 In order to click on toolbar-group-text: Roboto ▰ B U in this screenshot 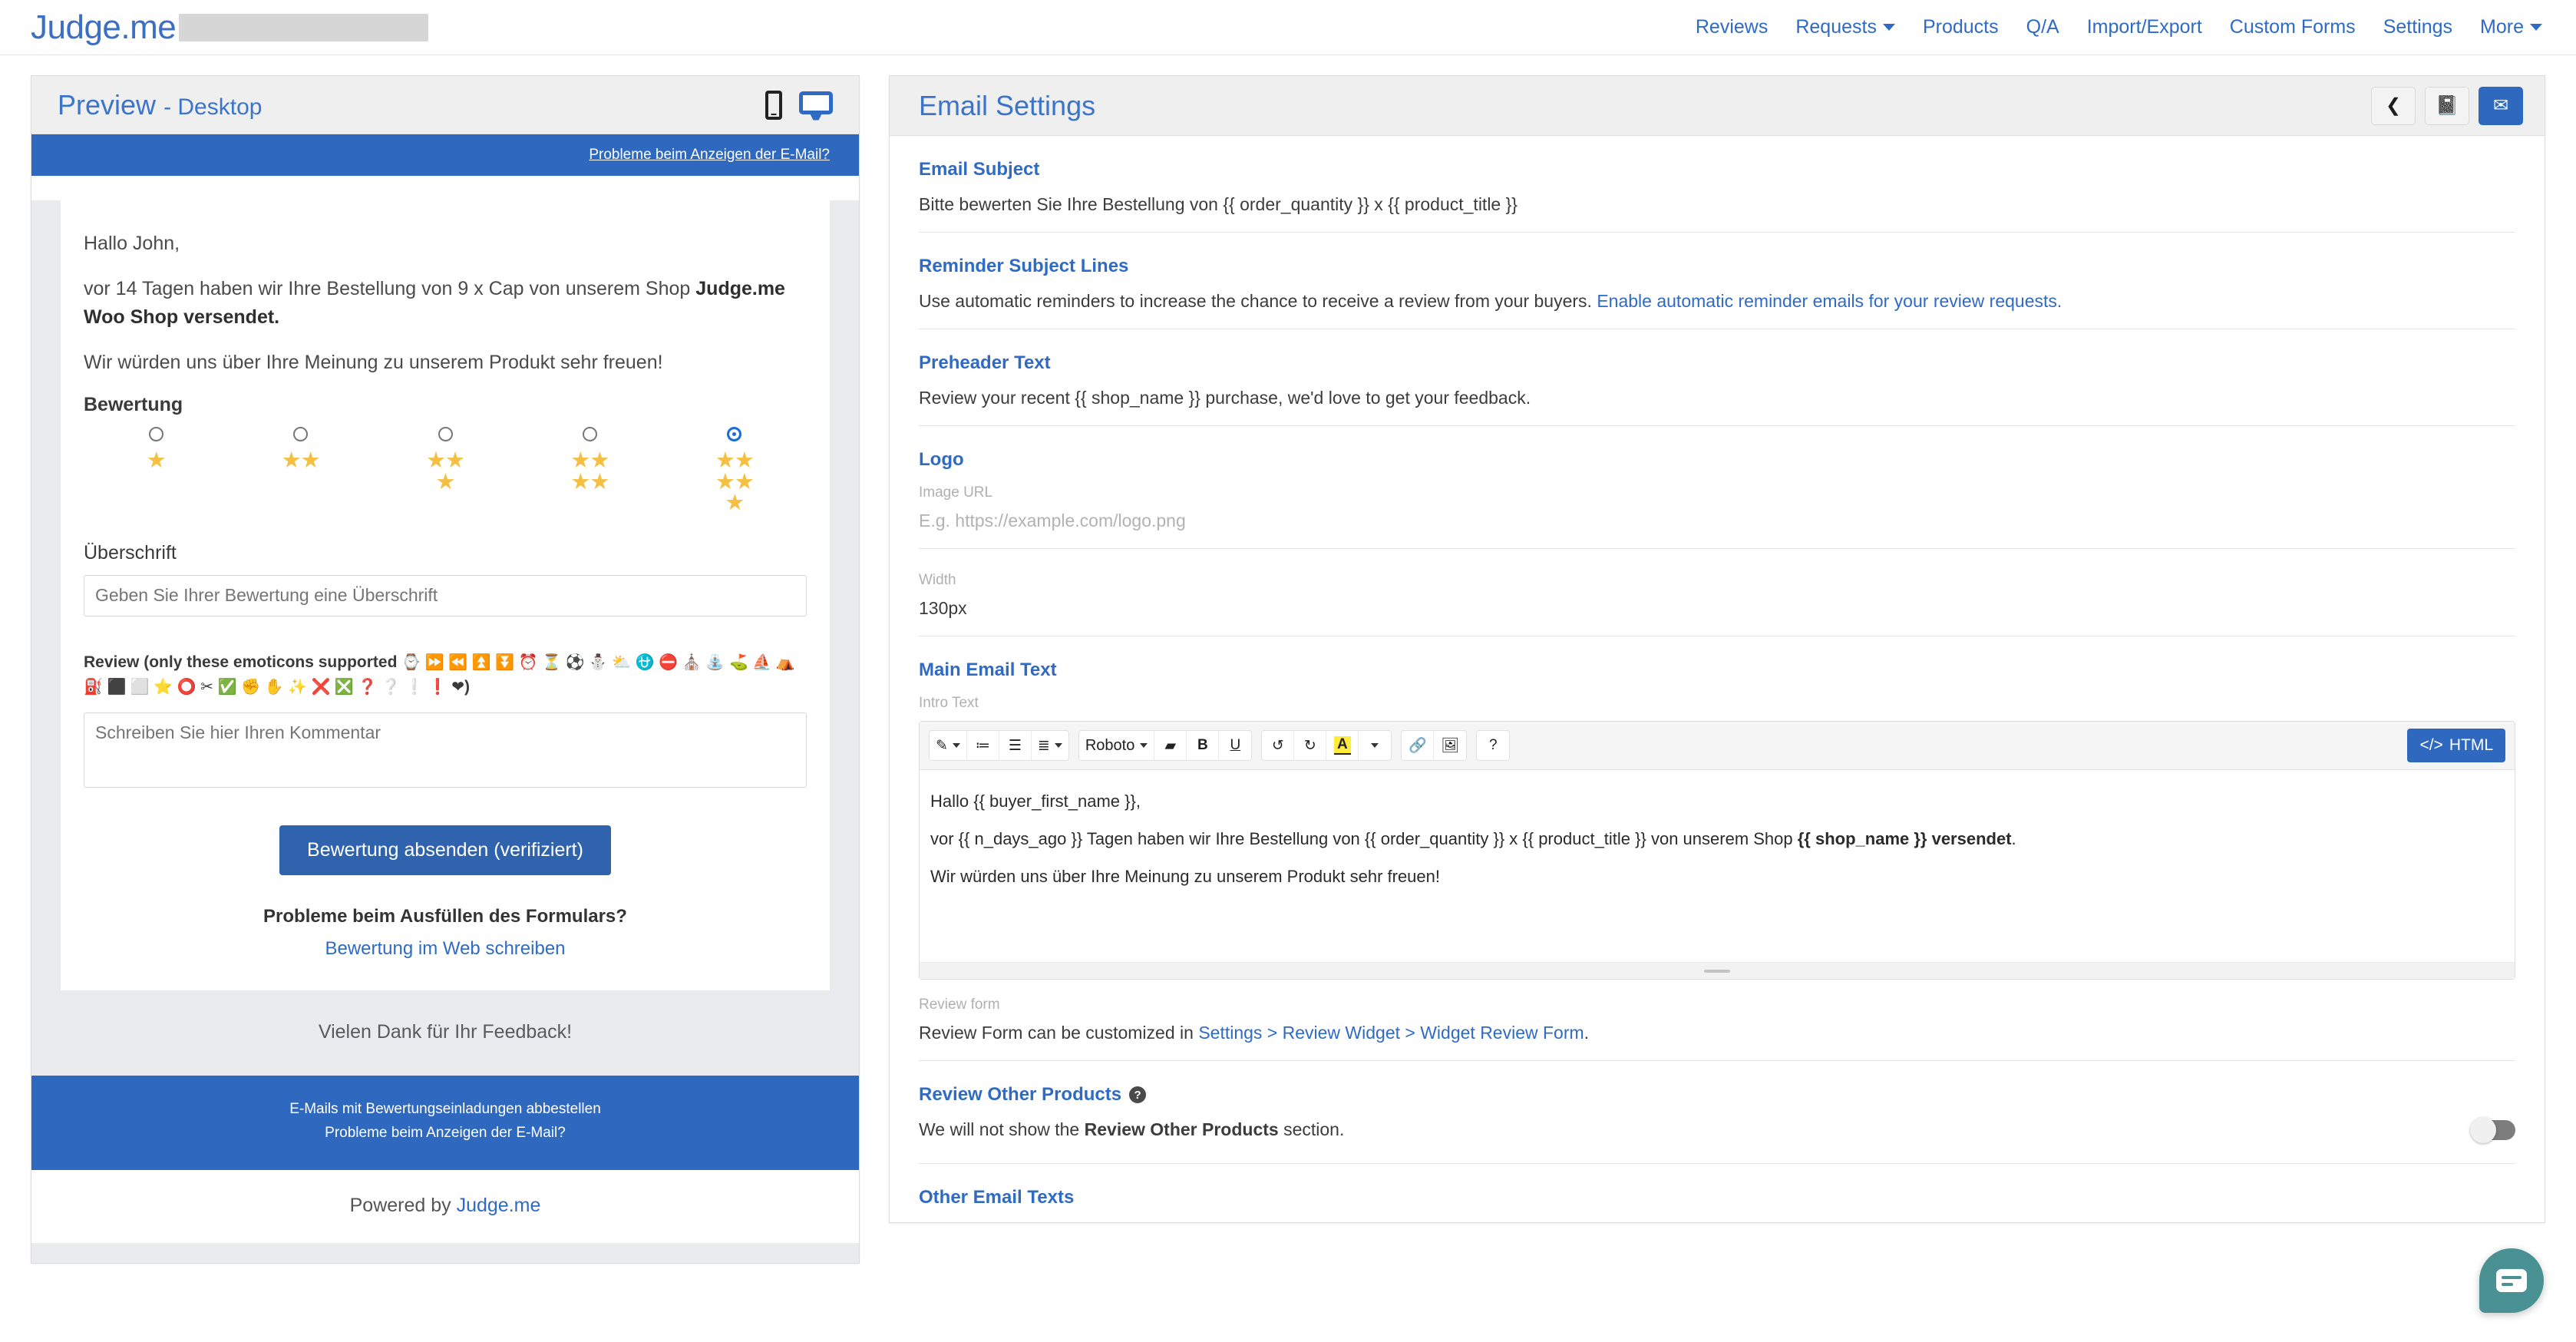, I will do `click(1165, 746)`.